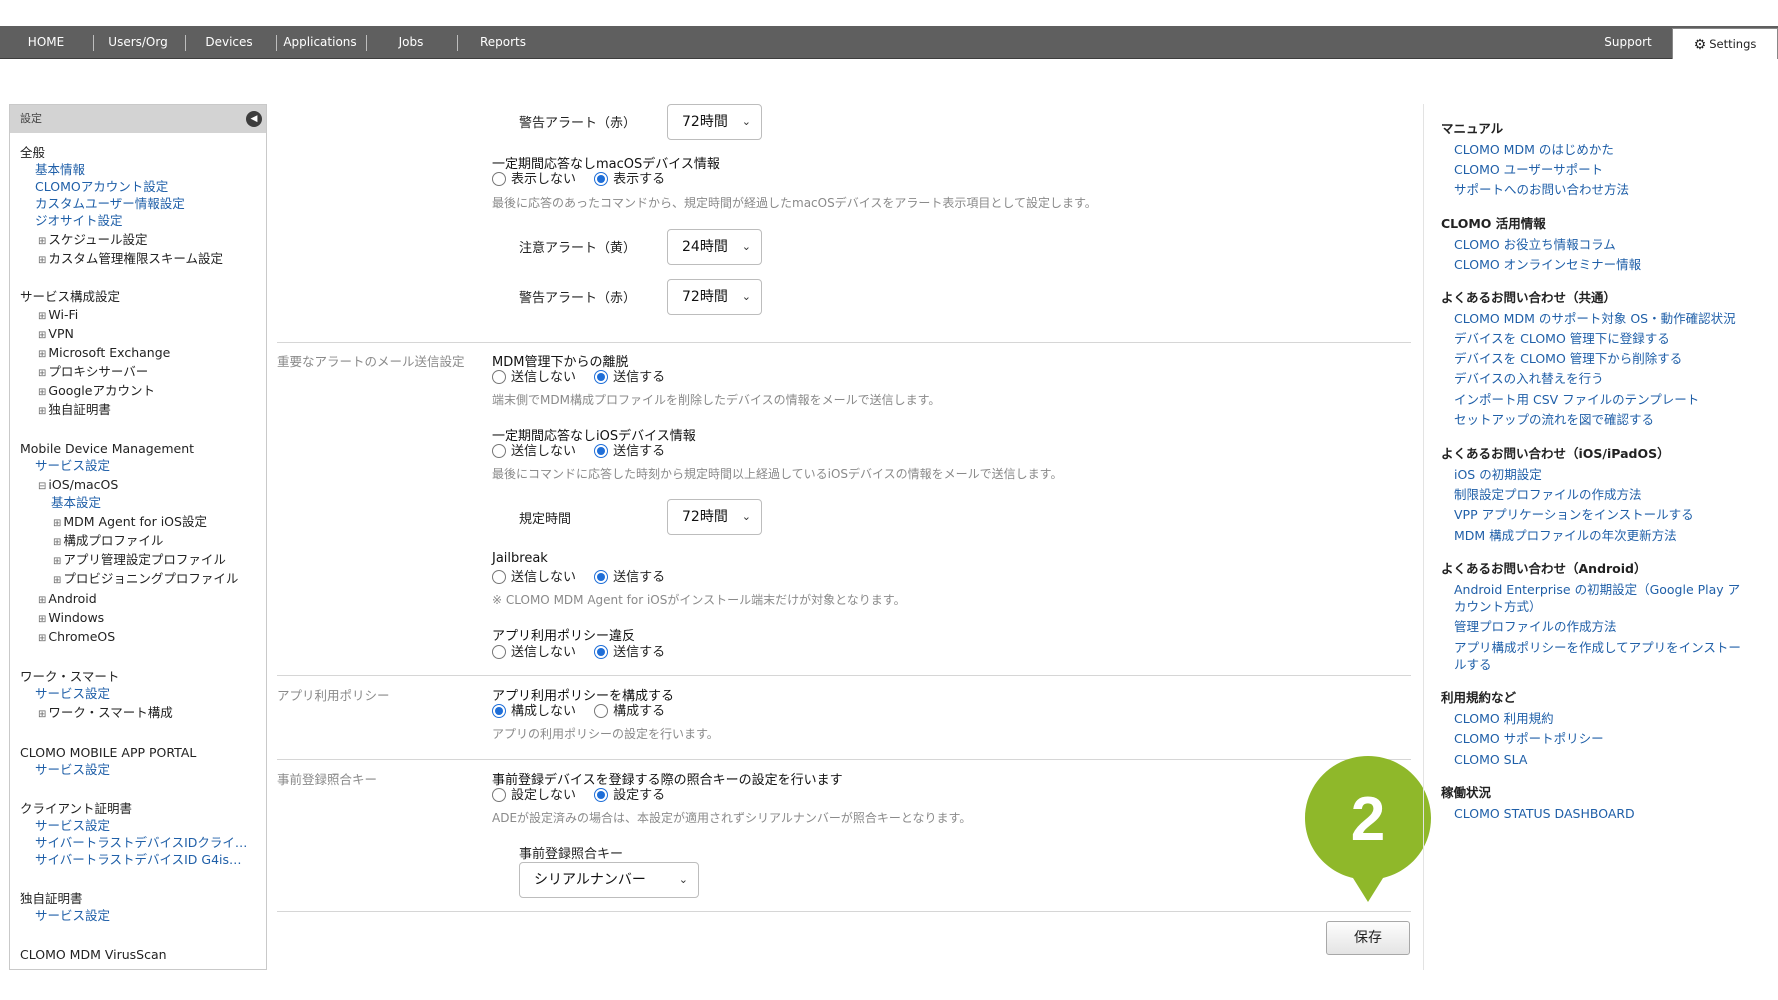 This screenshot has width=1778, height=1000. Describe the element at coordinates (1554, 419) in the screenshot. I see `help-link: セットアップの流れを図で確認する` at that location.